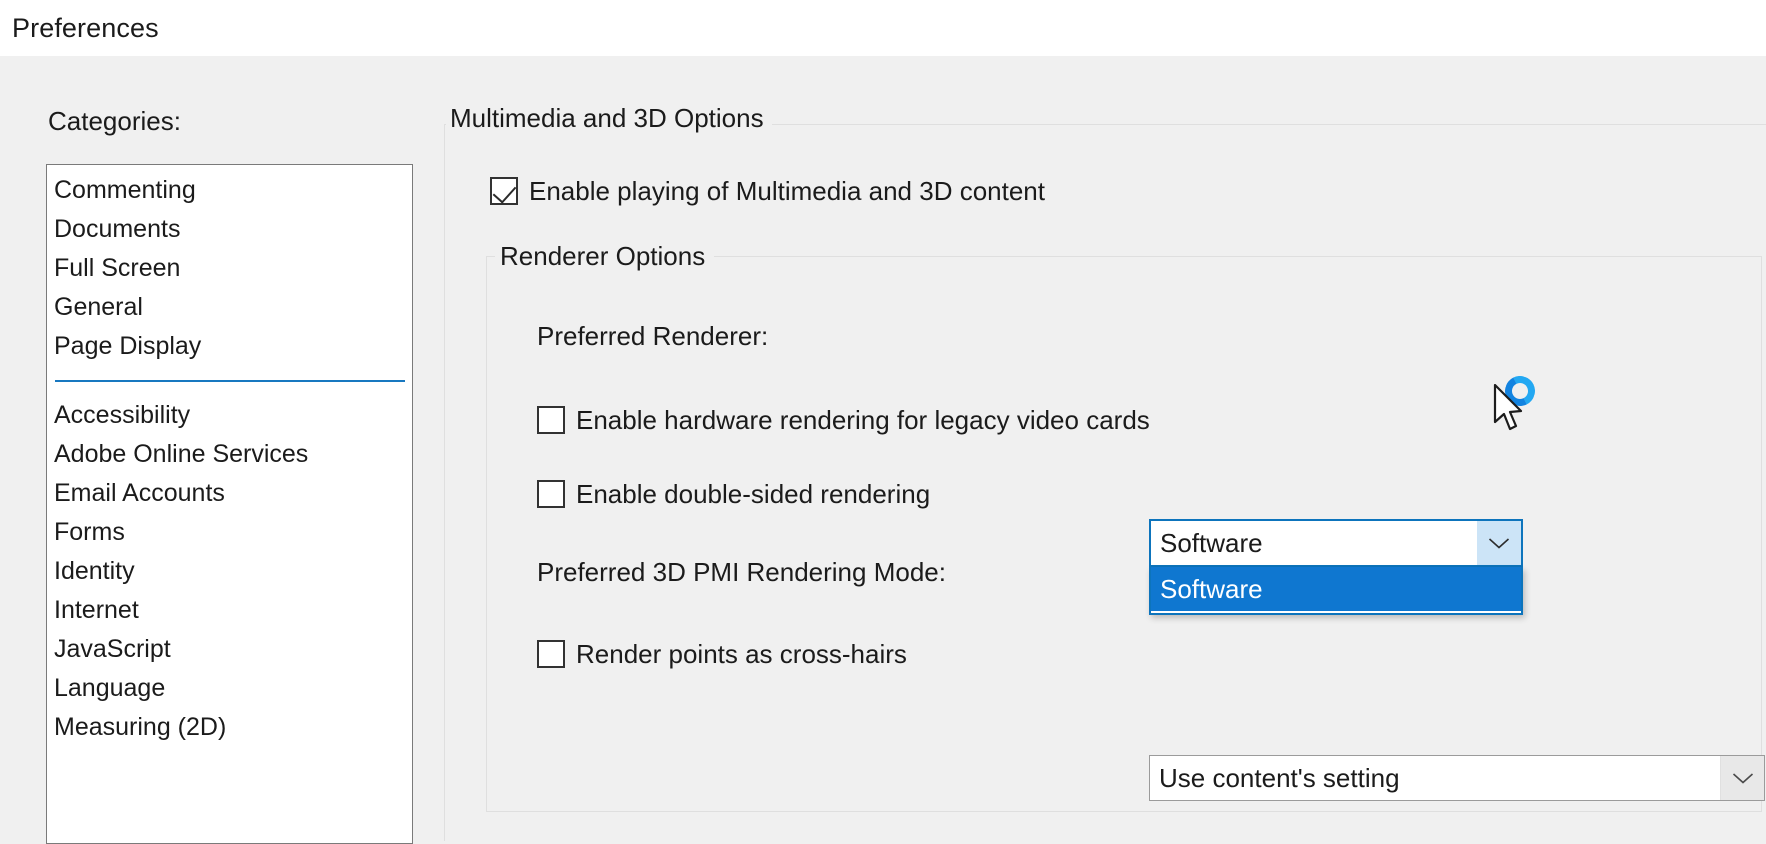 This screenshot has height=844, width=1766. I want to click on multimedia-3d-options-title: Multimedia and 3D Options, so click(609, 118).